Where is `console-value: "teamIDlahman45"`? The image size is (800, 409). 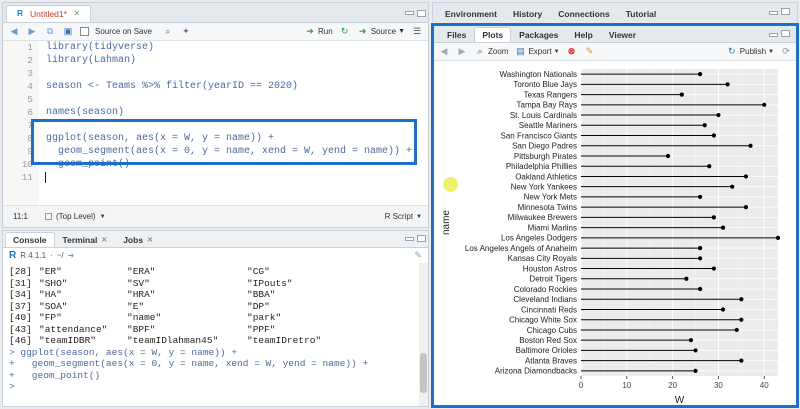 console-value: "teamIDlahman45" is located at coordinates (173, 340).